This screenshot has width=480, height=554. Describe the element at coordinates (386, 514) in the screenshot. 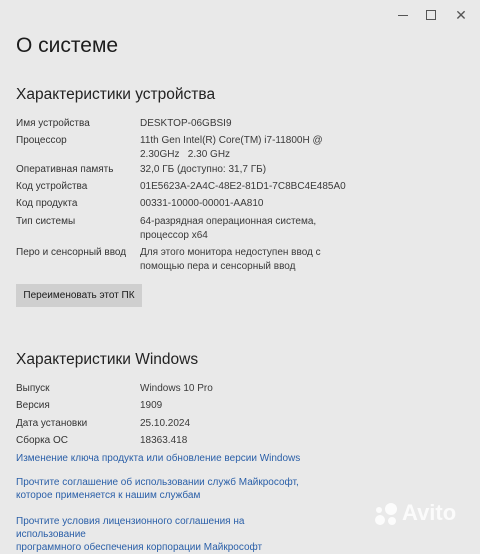

I see `avito-logo-icon` at that location.